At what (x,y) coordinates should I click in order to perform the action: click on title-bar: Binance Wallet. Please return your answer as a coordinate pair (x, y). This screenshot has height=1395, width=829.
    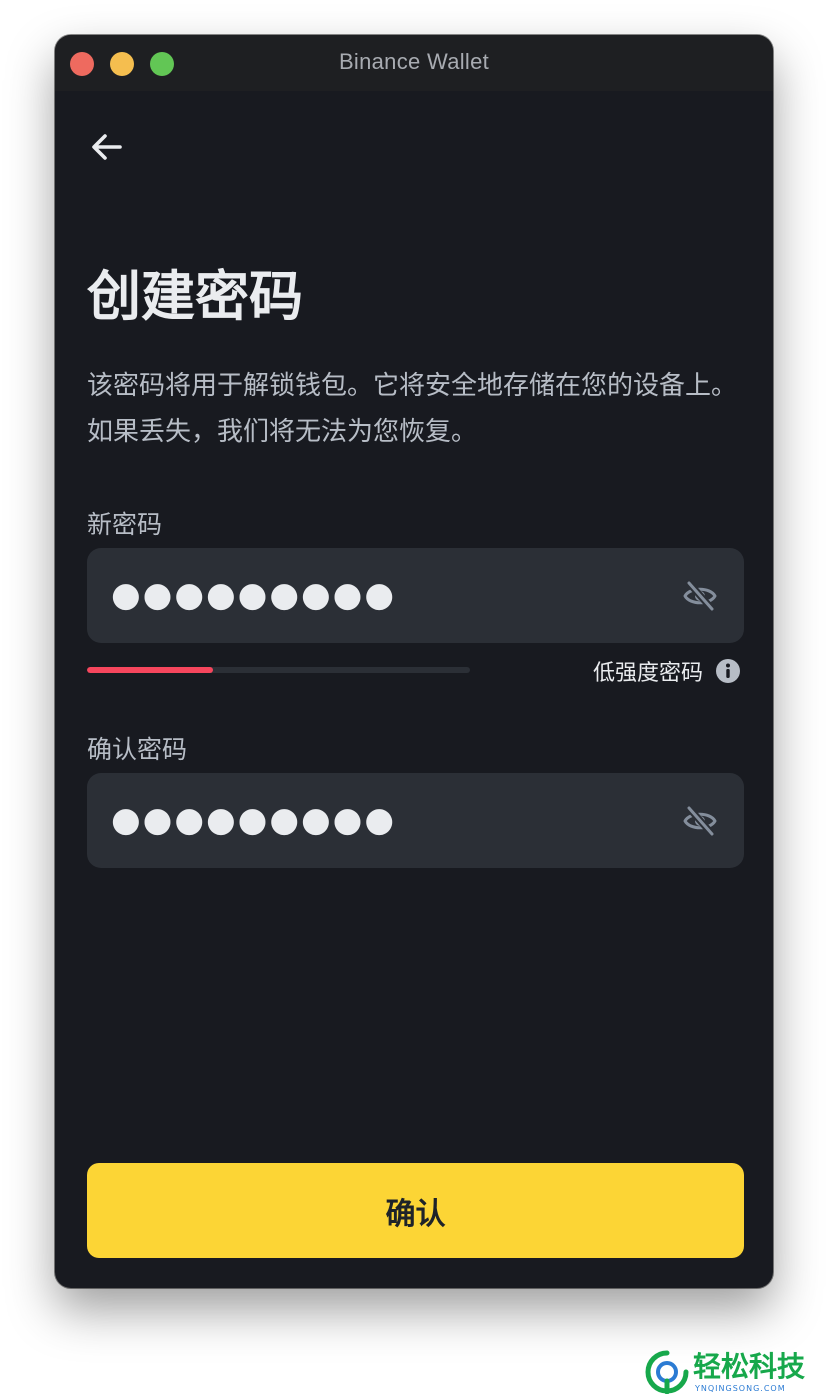
    Looking at the image, I should click on (414, 63).